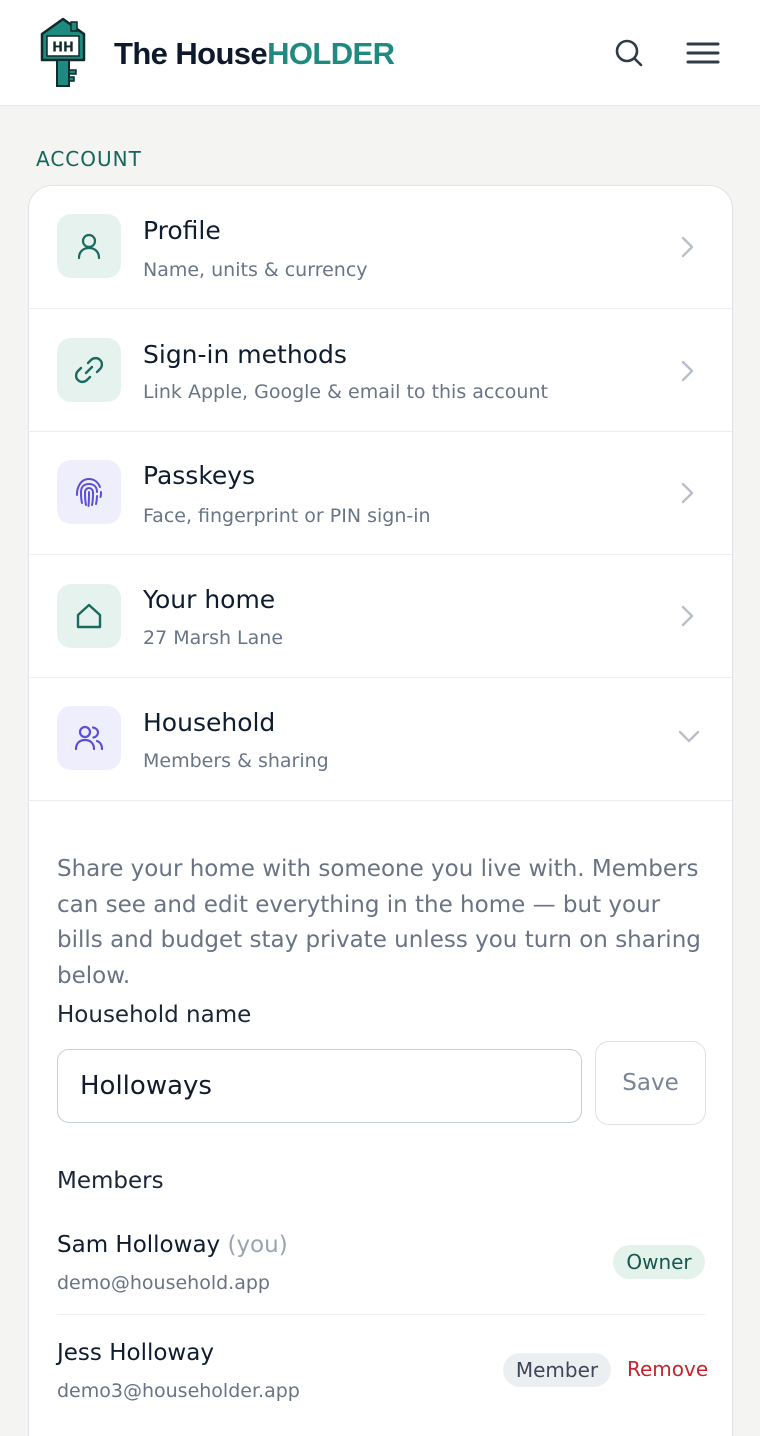 This screenshot has height=1436, width=760. I want to click on profile-icon-tile, so click(89, 246).